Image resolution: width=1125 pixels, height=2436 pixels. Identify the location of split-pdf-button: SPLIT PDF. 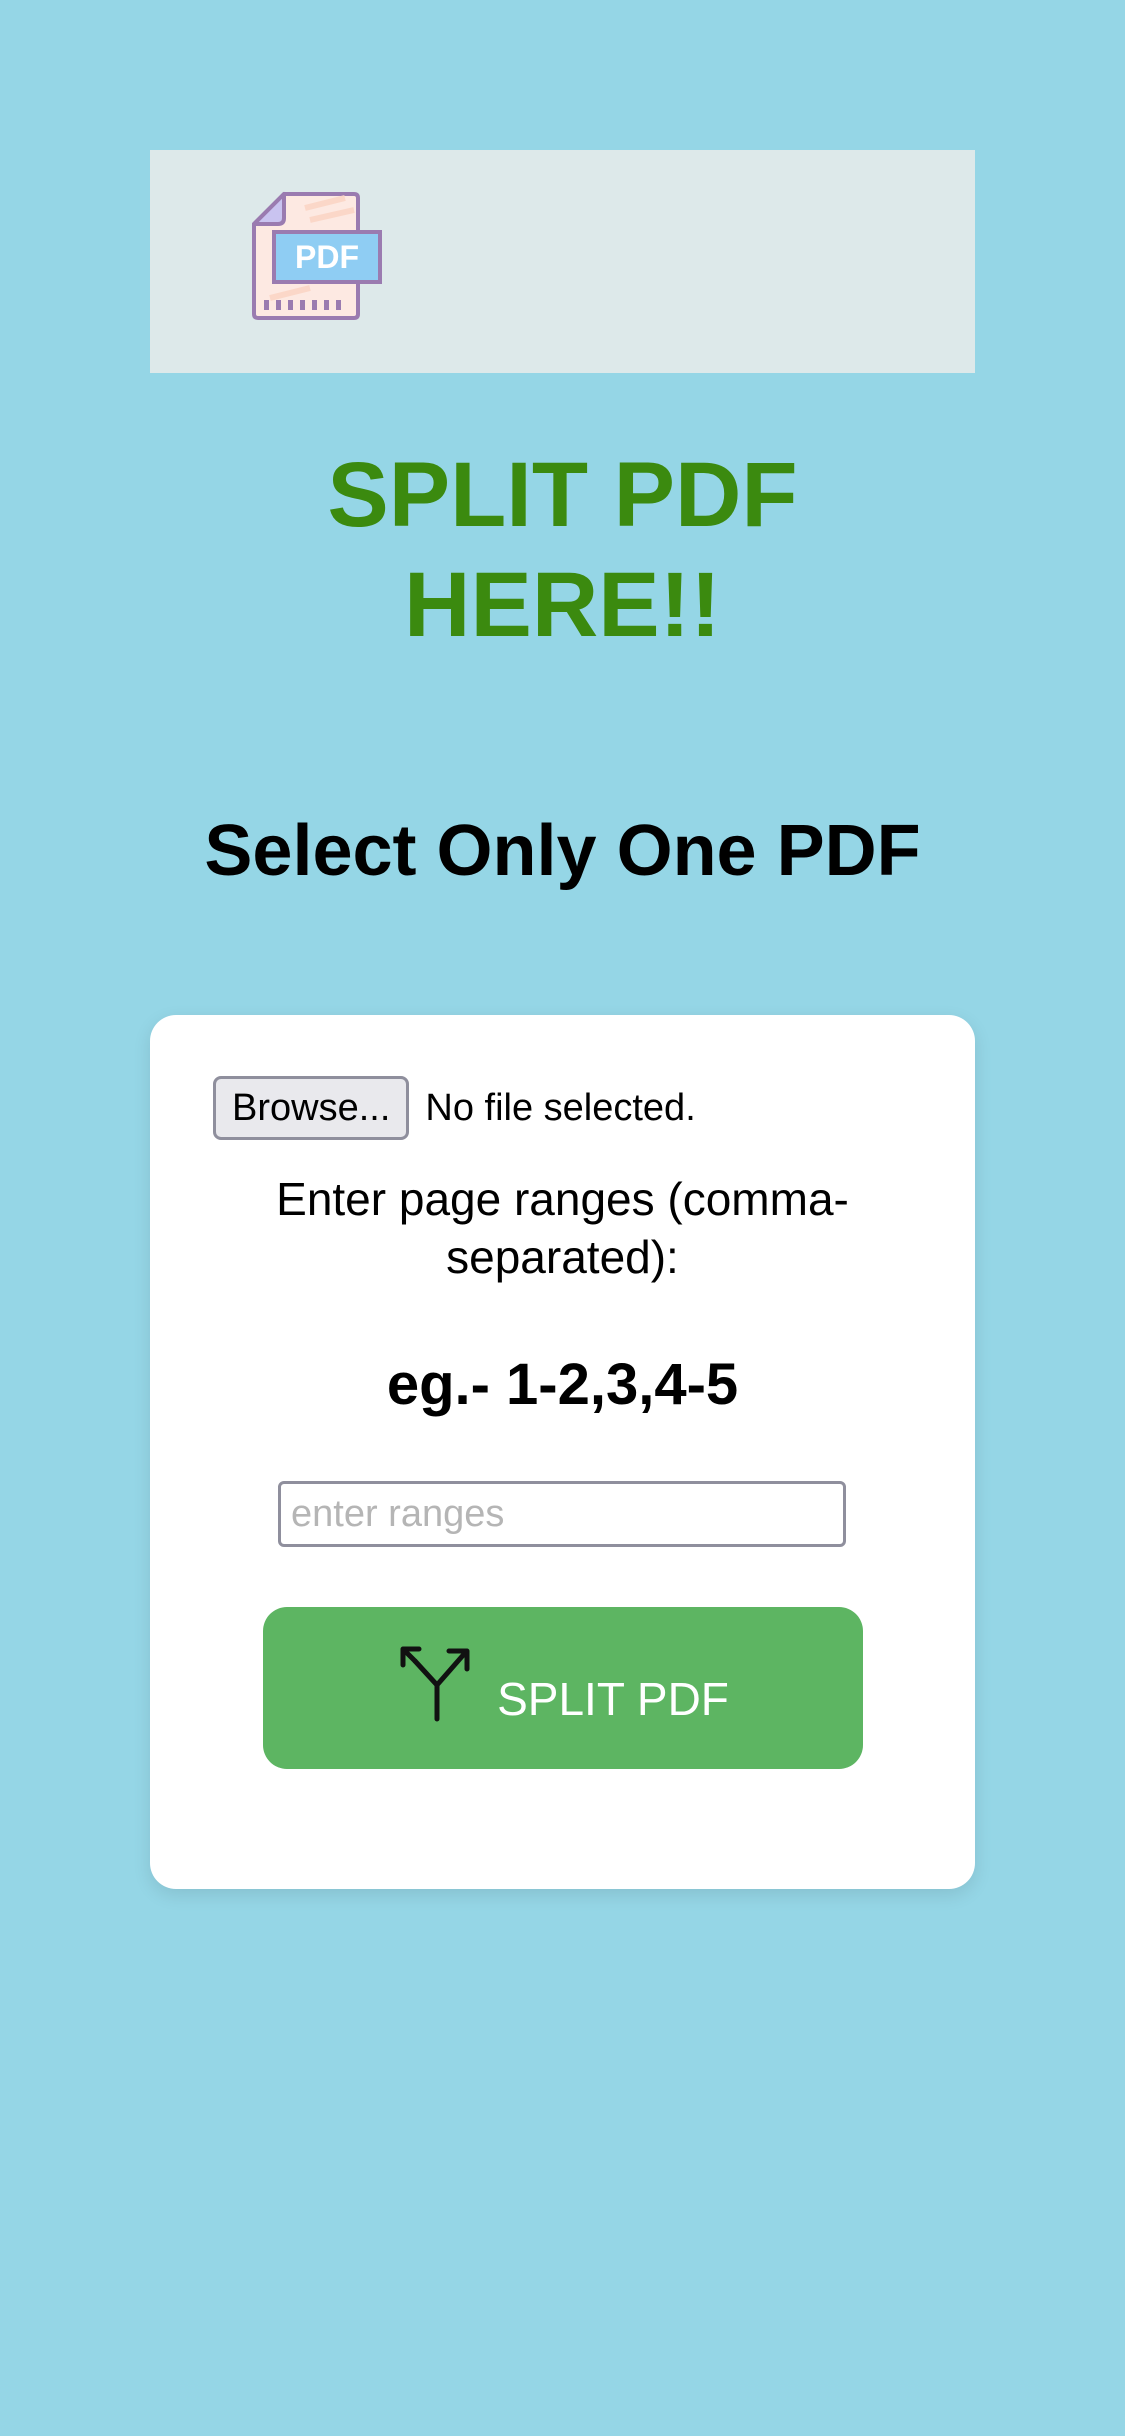
(563, 1688).